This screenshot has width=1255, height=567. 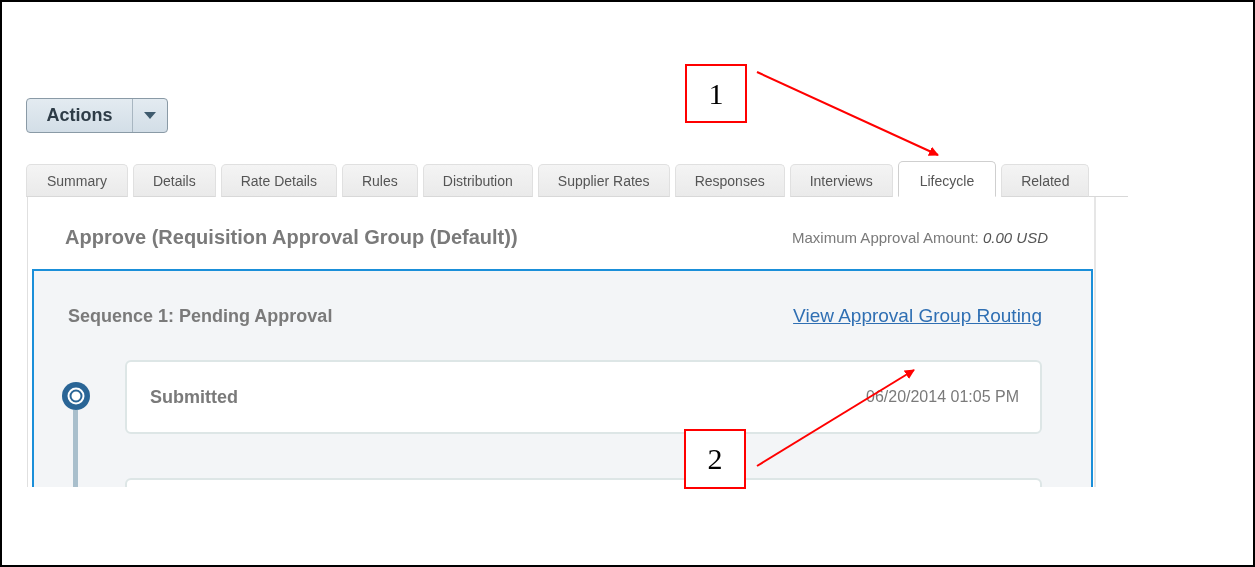 I want to click on step-node-icon, so click(x=75, y=396).